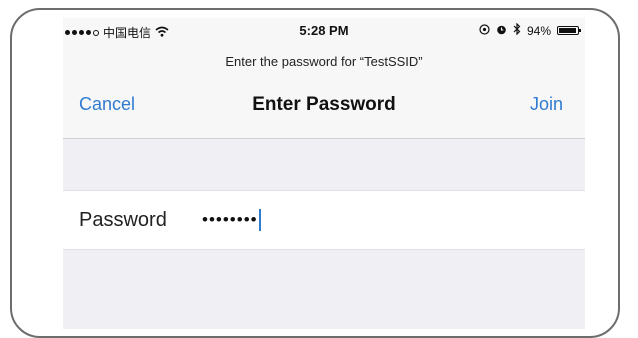 The height and width of the screenshot is (338, 638). Describe the element at coordinates (324, 104) in the screenshot. I see `nav-title: Enter Password` at that location.